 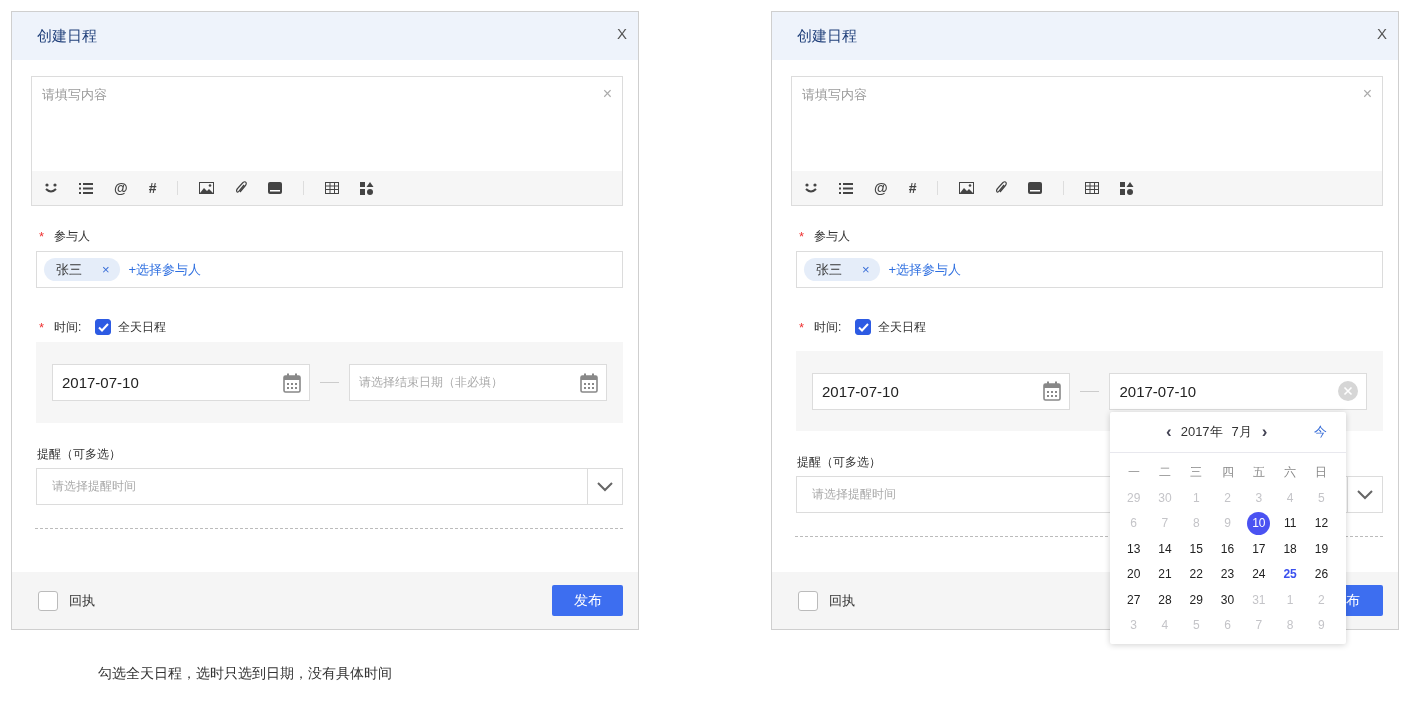 What do you see at coordinates (1196, 600) in the screenshot?
I see `calendar-day: 29` at bounding box center [1196, 600].